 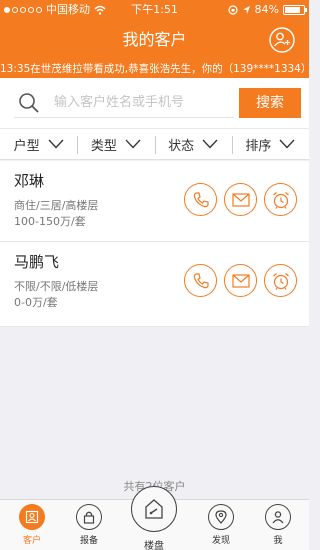 What do you see at coordinates (32, 517) in the screenshot?
I see `customer-card-icon` at bounding box center [32, 517].